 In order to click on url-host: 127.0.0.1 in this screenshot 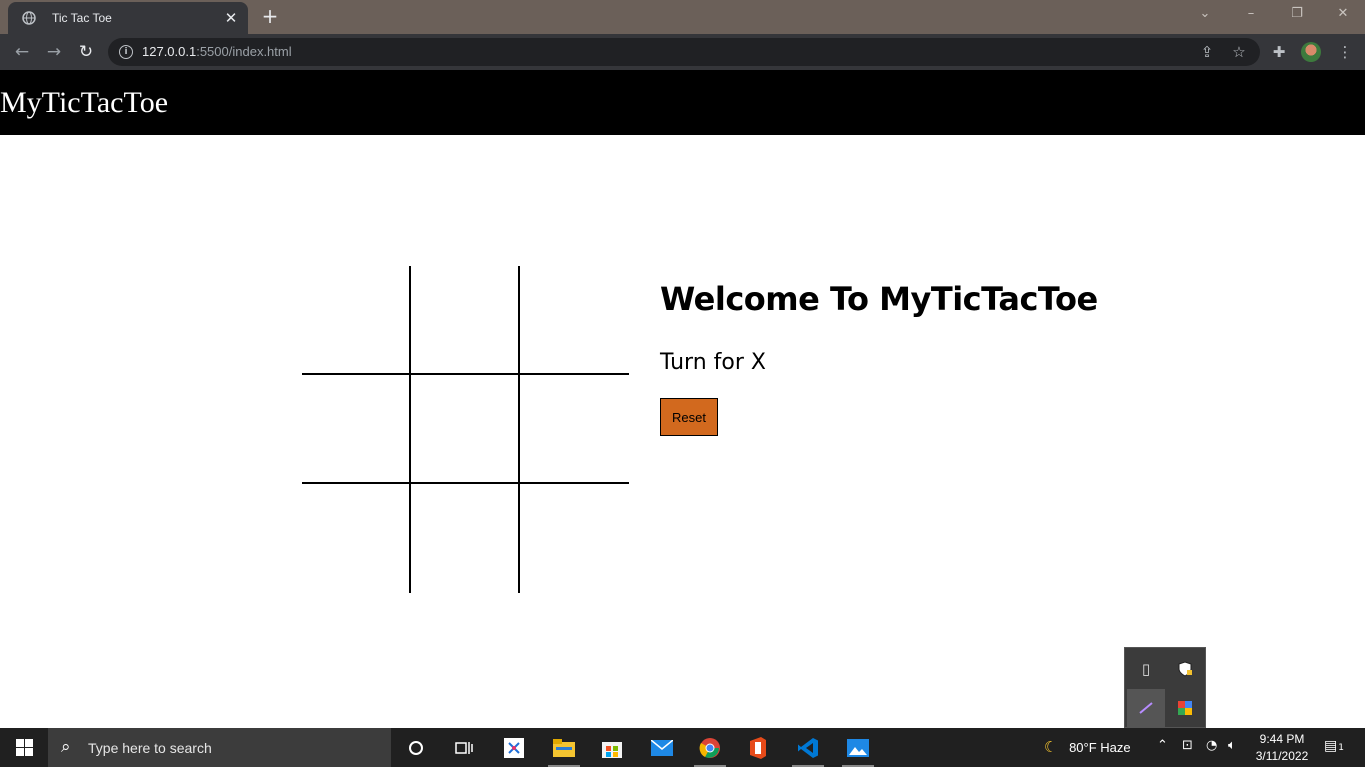, I will do `click(169, 51)`.